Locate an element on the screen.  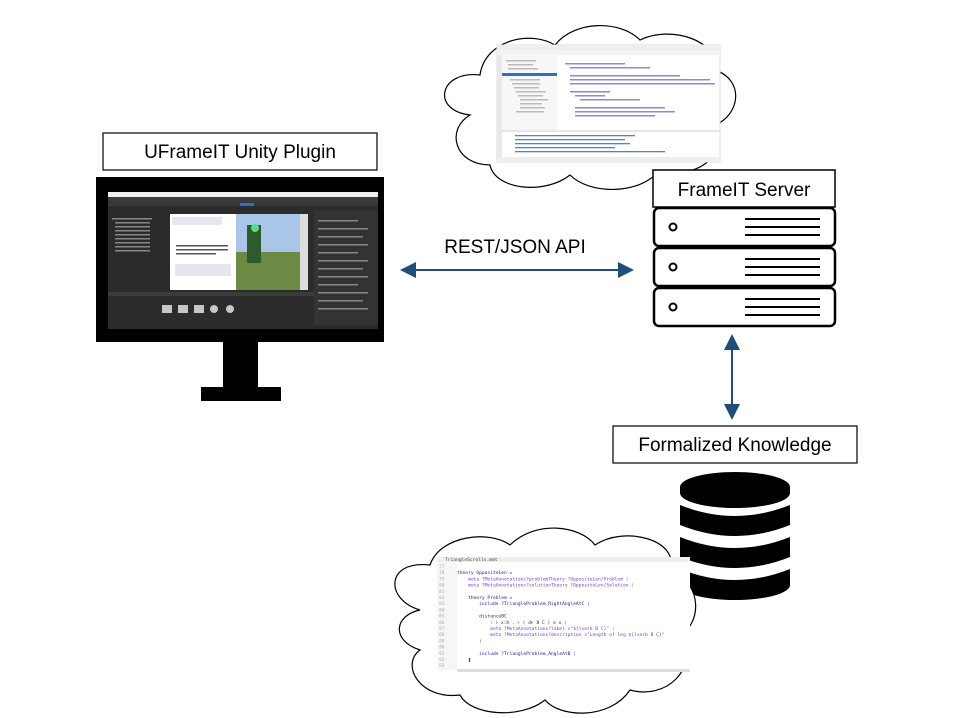
monitor-icon is located at coordinates (240, 289).